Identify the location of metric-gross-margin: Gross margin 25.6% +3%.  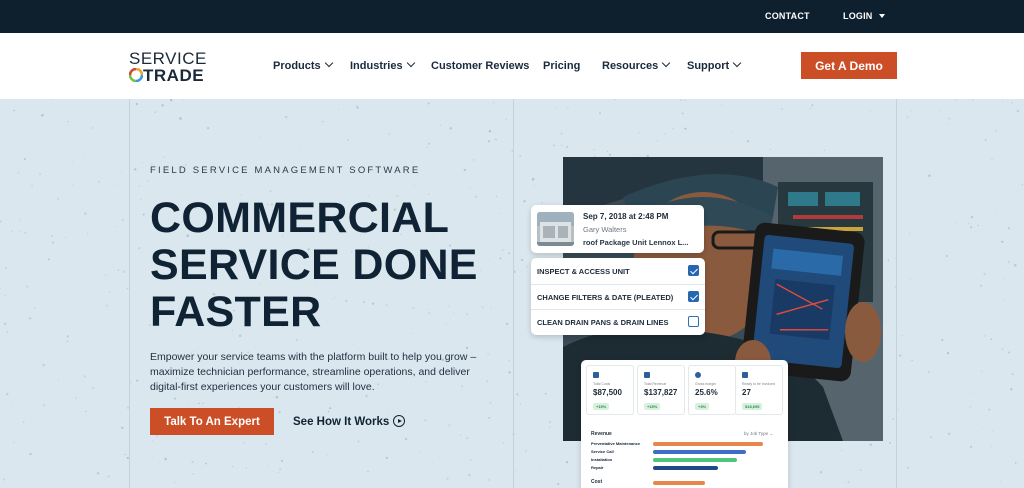
(712, 390).